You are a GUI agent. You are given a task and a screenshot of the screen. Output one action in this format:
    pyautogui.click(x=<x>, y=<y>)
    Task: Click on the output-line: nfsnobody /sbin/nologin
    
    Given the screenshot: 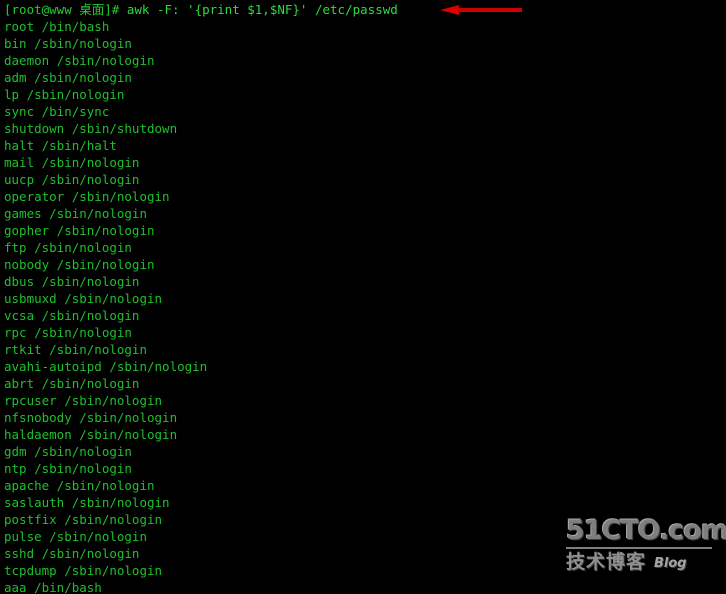 What is the action you would take?
    pyautogui.click(x=91, y=417)
    